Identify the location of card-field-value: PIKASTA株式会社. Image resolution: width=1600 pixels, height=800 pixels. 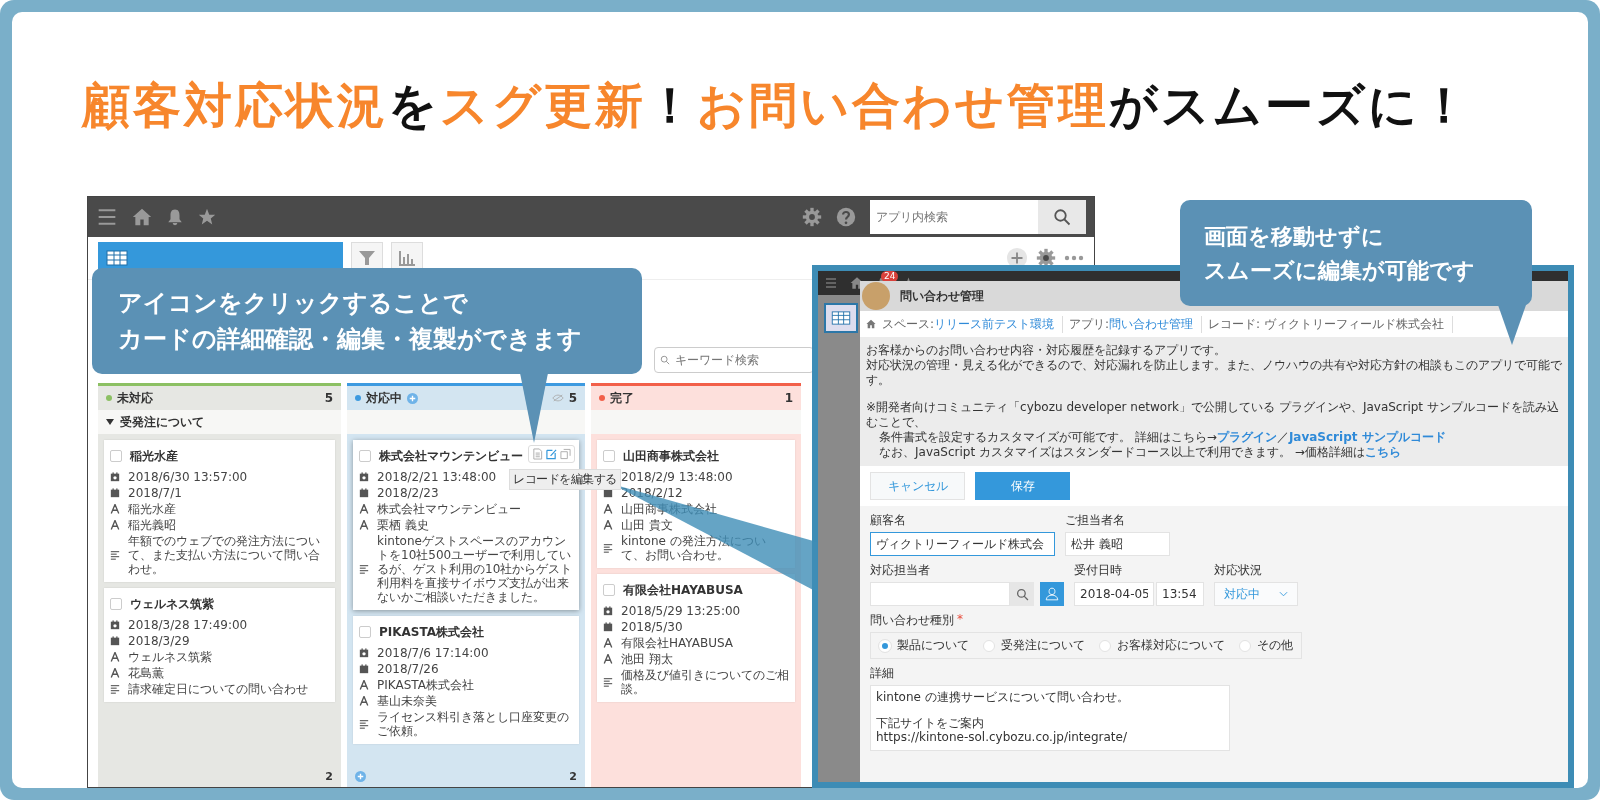
(425, 685).